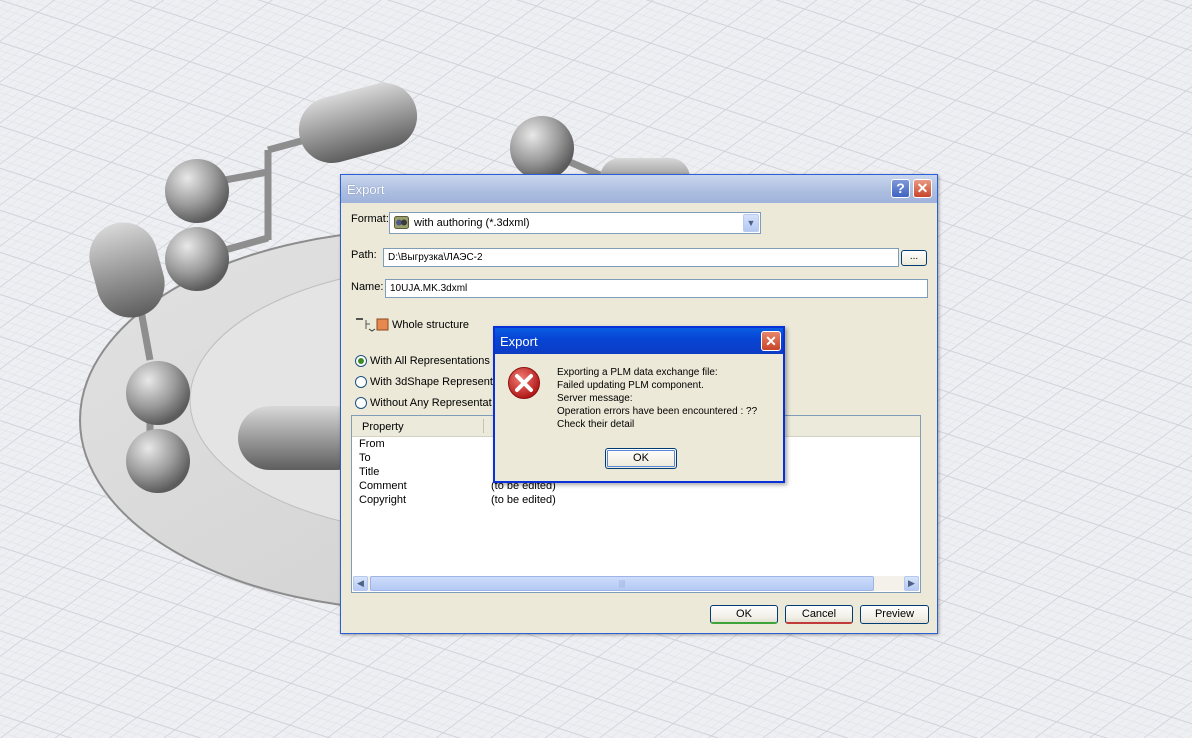 Image resolution: width=1192 pixels, height=738 pixels. Describe the element at coordinates (483, 426) in the screenshot. I see `column-divider` at that location.